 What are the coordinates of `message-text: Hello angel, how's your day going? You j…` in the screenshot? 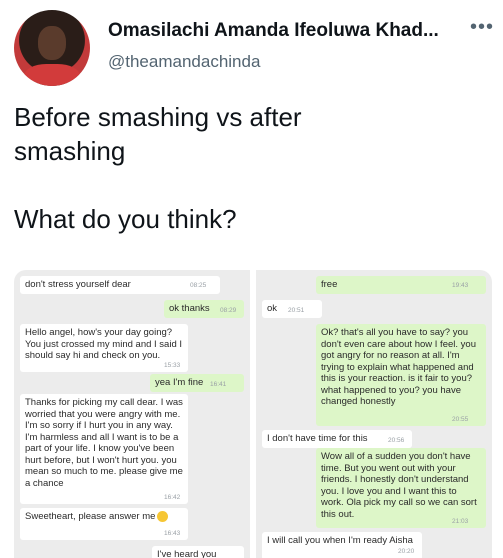 It's located at (104, 344).